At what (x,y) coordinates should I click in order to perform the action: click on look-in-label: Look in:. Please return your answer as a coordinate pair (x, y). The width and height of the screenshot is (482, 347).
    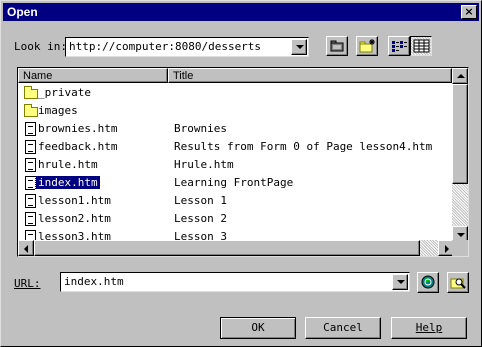
    Looking at the image, I should click on (40, 46).